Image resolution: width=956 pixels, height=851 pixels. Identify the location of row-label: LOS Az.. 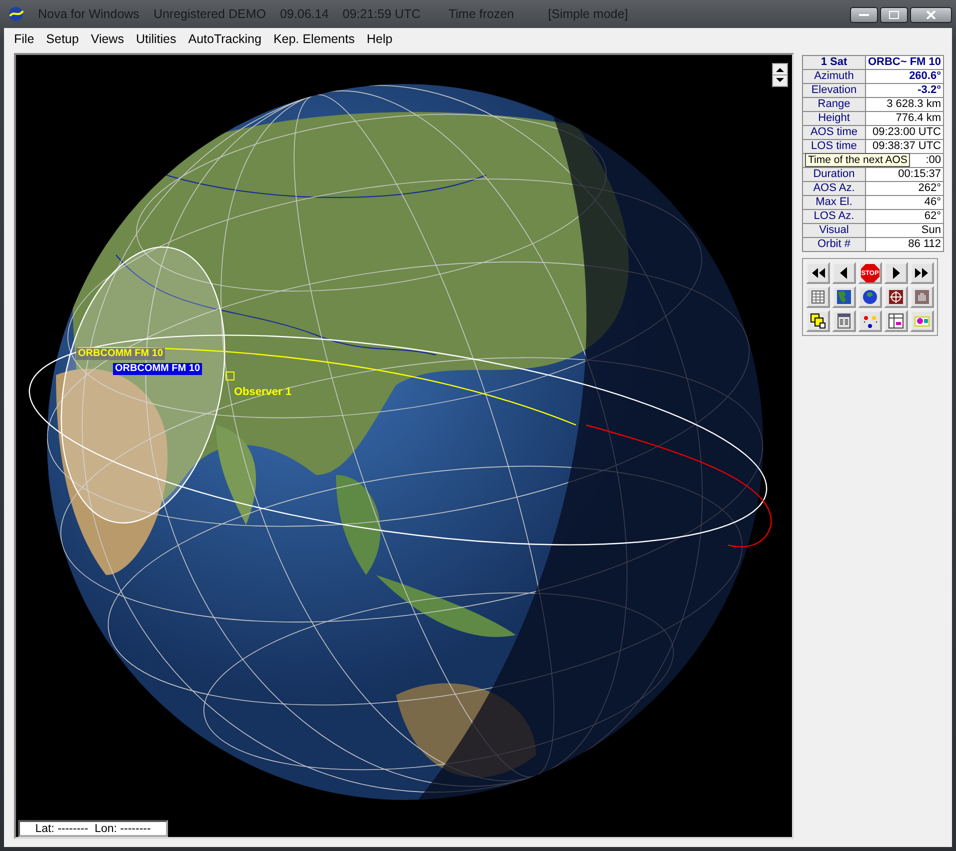
(834, 217).